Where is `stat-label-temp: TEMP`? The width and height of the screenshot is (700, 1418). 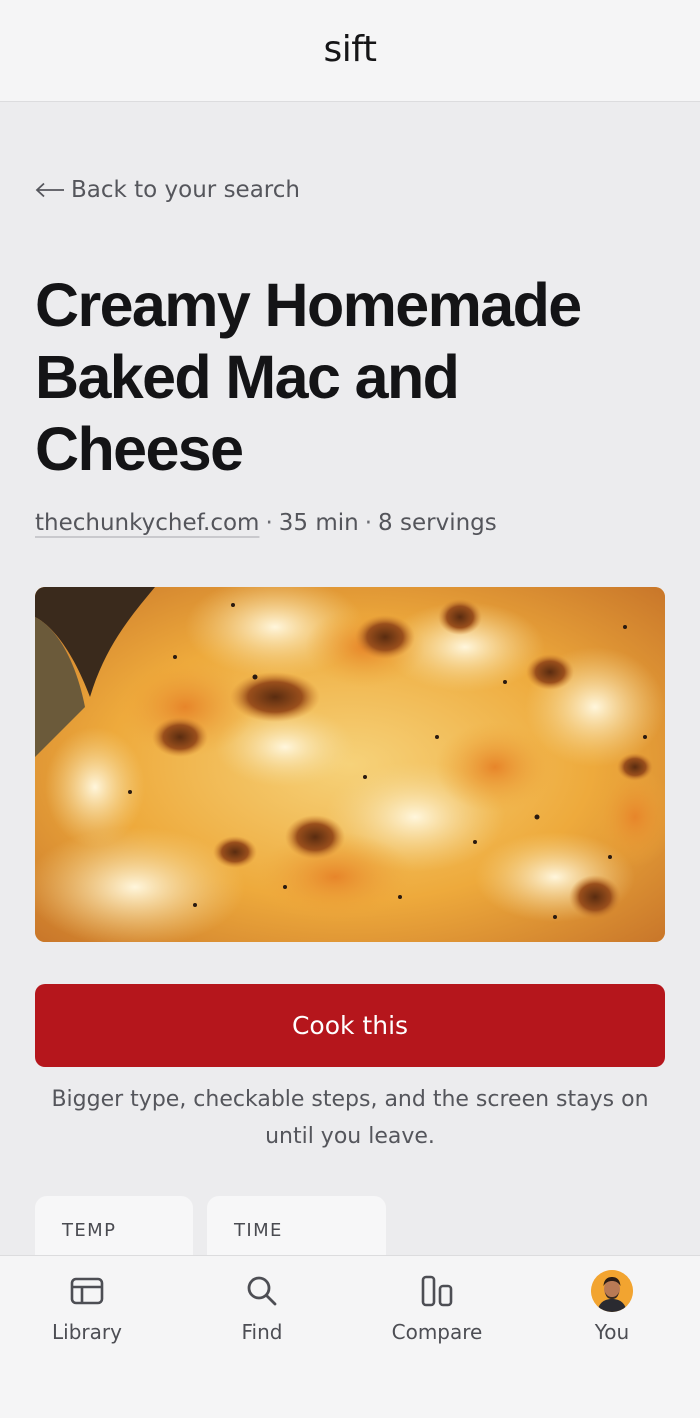 stat-label-temp: TEMP is located at coordinates (89, 1230).